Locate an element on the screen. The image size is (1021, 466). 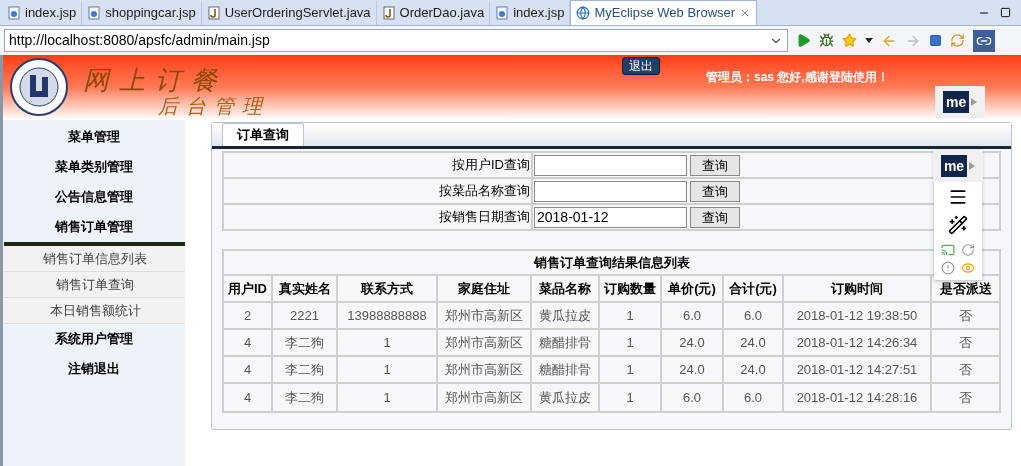
table-cell: 2221 is located at coordinates (305, 315).